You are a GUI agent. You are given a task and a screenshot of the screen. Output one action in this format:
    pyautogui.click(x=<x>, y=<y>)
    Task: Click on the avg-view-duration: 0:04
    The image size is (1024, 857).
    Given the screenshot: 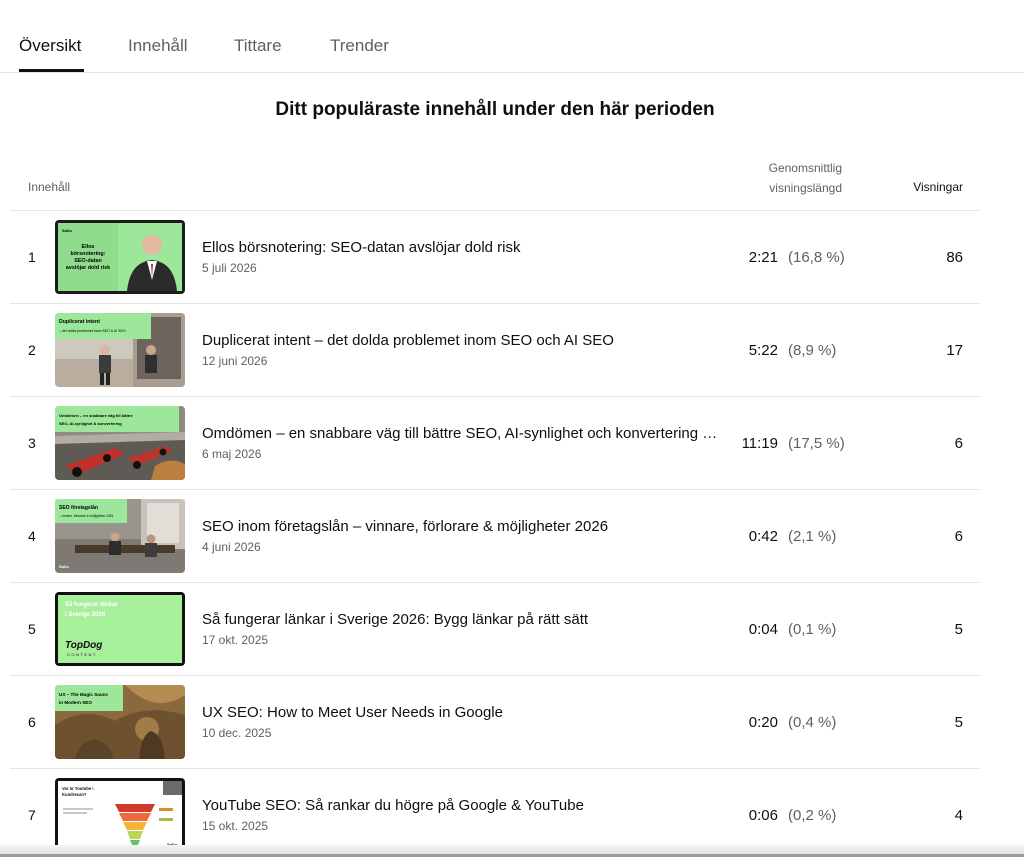 What is the action you would take?
    pyautogui.click(x=763, y=629)
    